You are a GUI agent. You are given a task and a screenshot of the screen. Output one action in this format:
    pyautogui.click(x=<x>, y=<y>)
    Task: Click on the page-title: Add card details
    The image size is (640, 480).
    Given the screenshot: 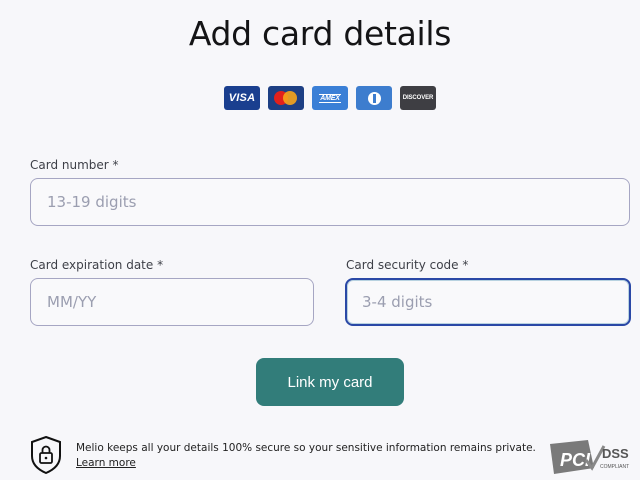 What is the action you would take?
    pyautogui.click(x=320, y=33)
    